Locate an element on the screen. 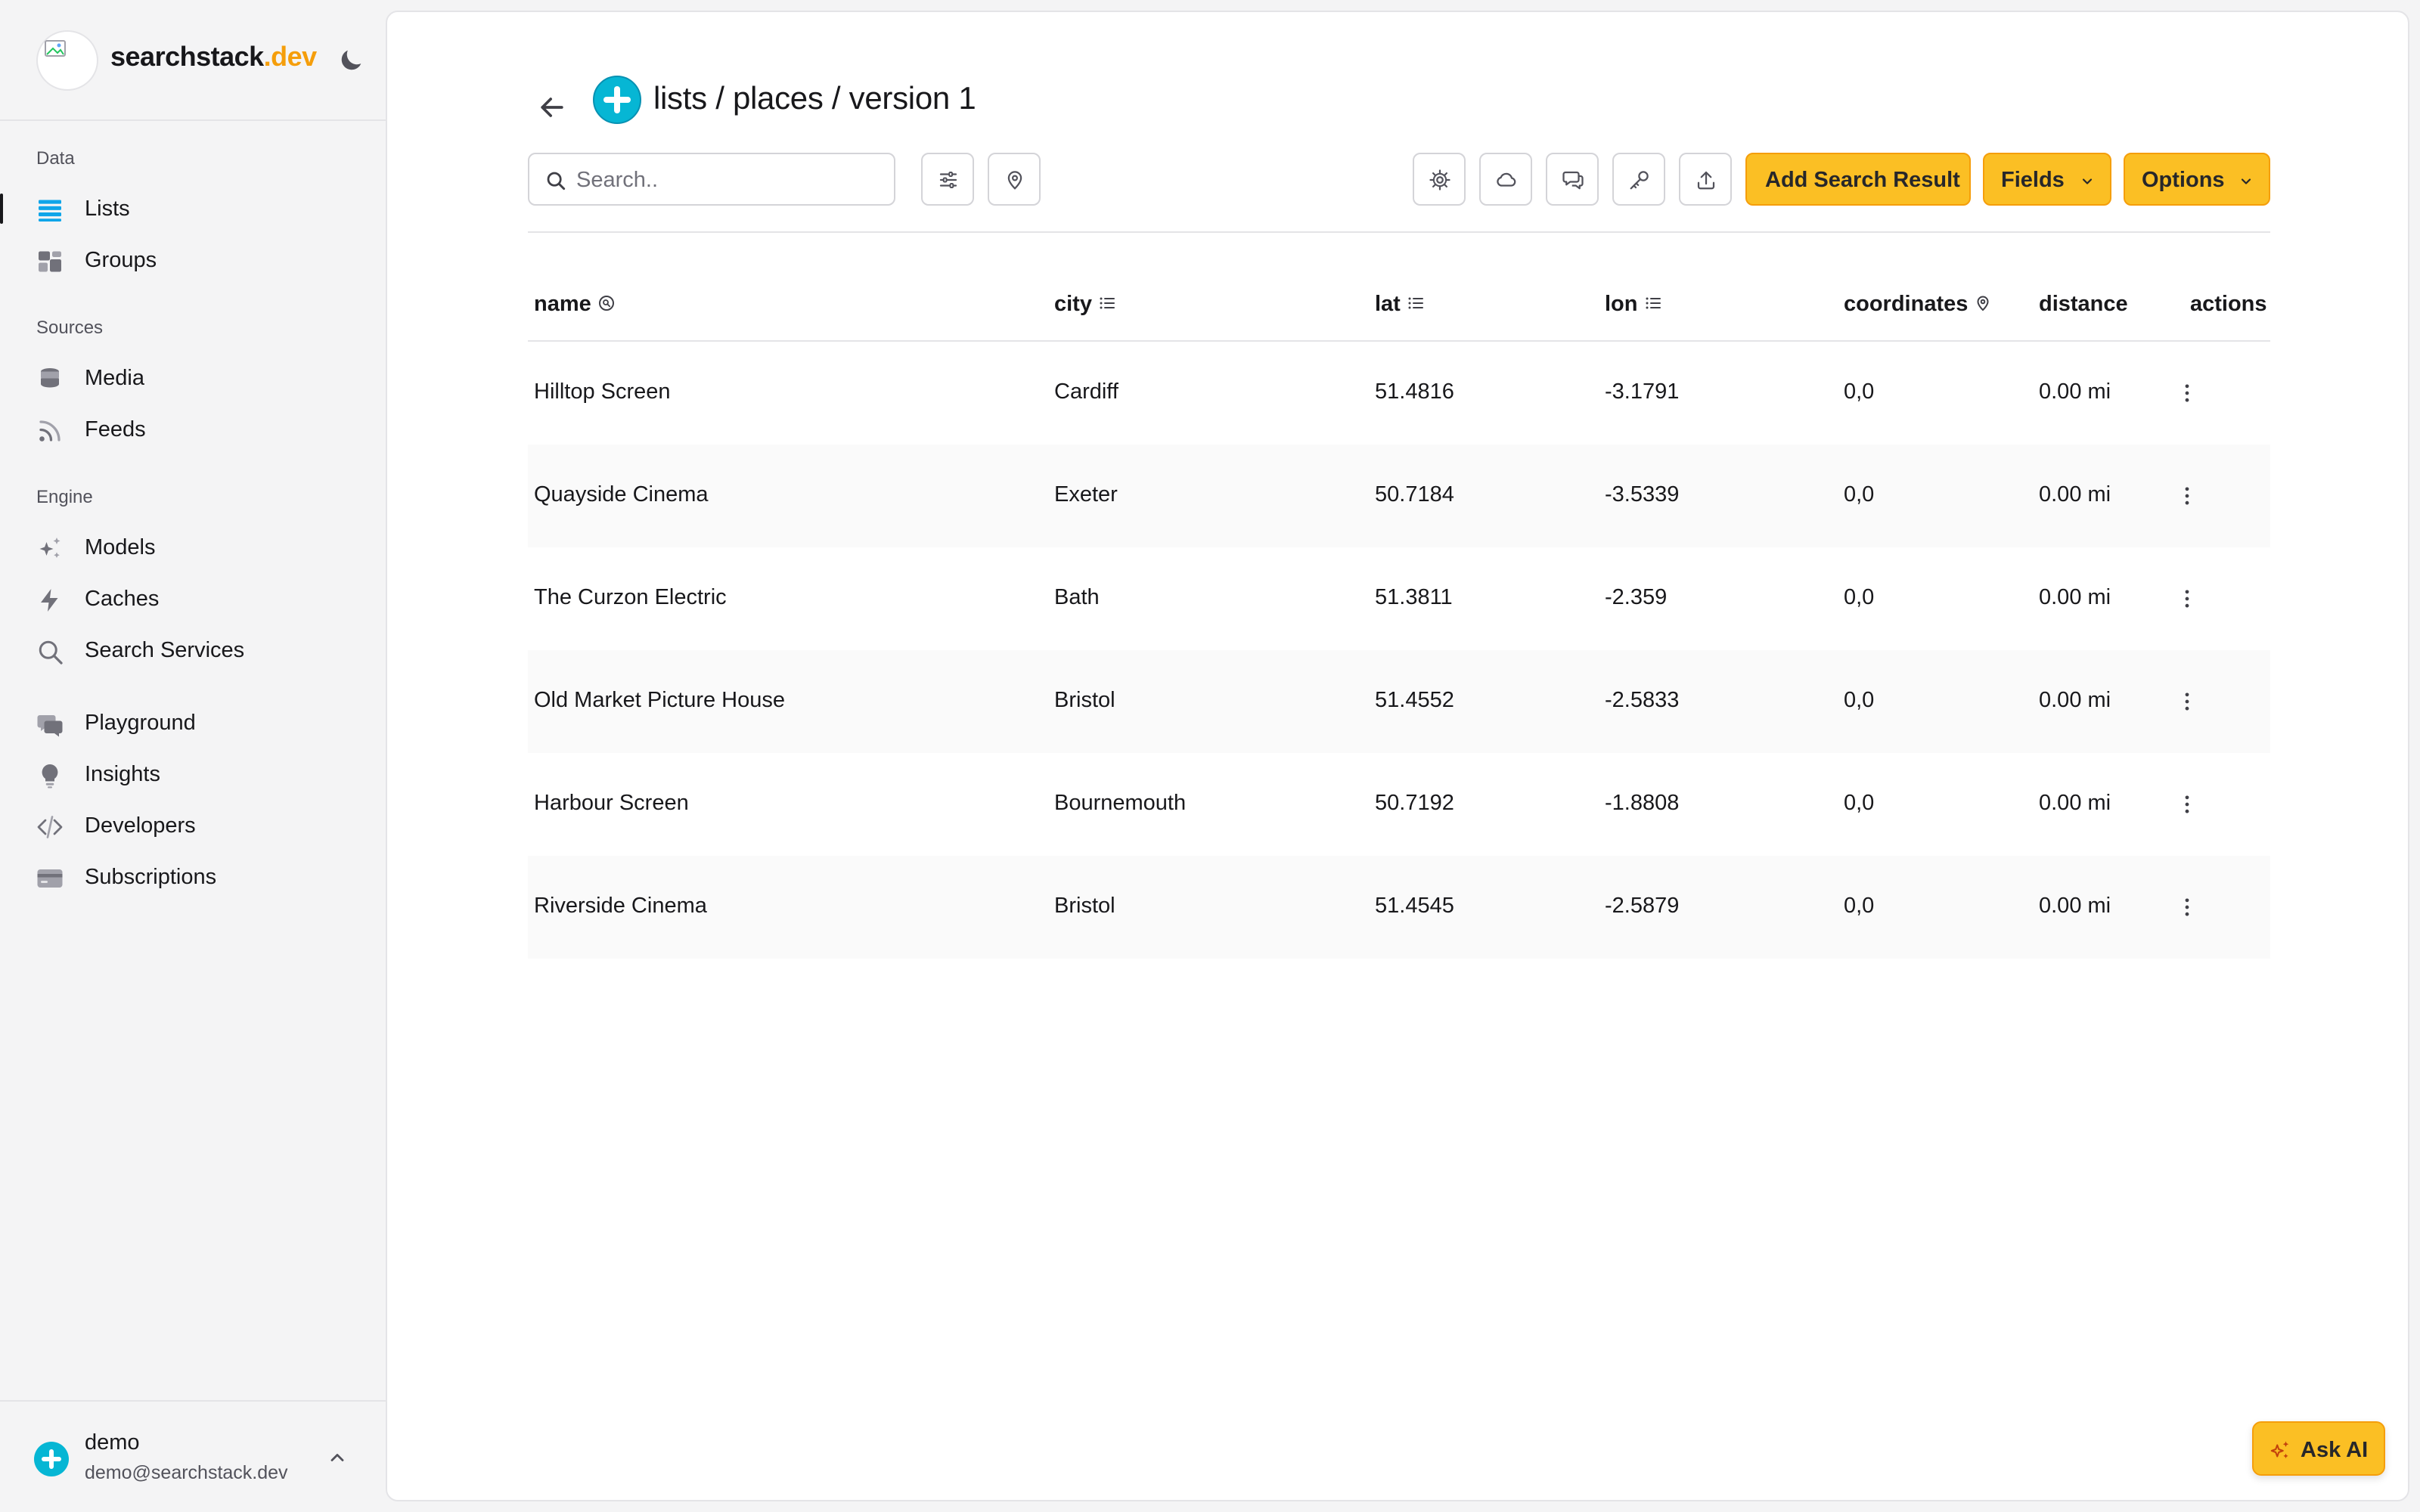  sparkles-icon is located at coordinates (2279, 1449).